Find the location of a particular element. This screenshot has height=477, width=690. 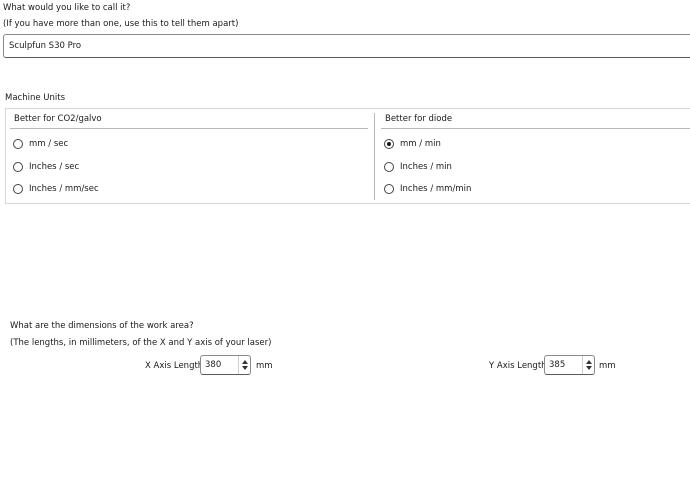

co2-galvo-heading-rule is located at coordinates (189, 128).